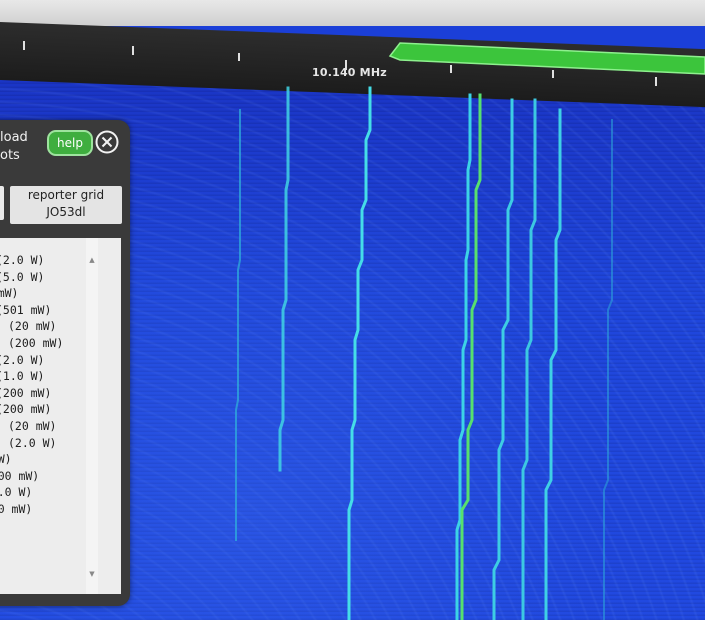 This screenshot has height=620, width=705. Describe the element at coordinates (6, 459) in the screenshot. I see `spot-row: 00 mW)` at that location.